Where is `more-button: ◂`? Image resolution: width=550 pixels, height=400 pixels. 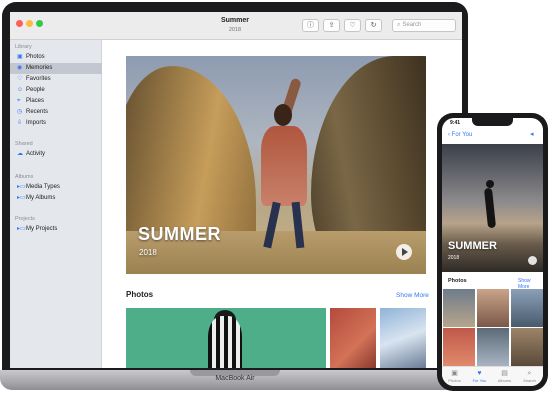
more-button: ◂ is located at coordinates (532, 134).